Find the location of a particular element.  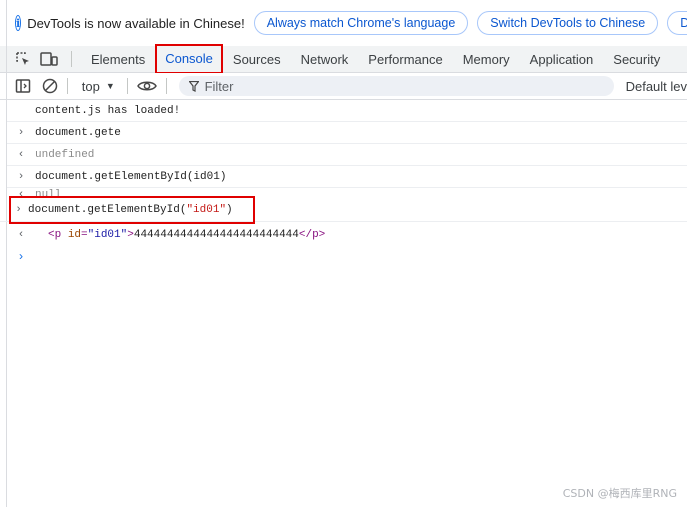

console-prompt: › is located at coordinates (347, 257).